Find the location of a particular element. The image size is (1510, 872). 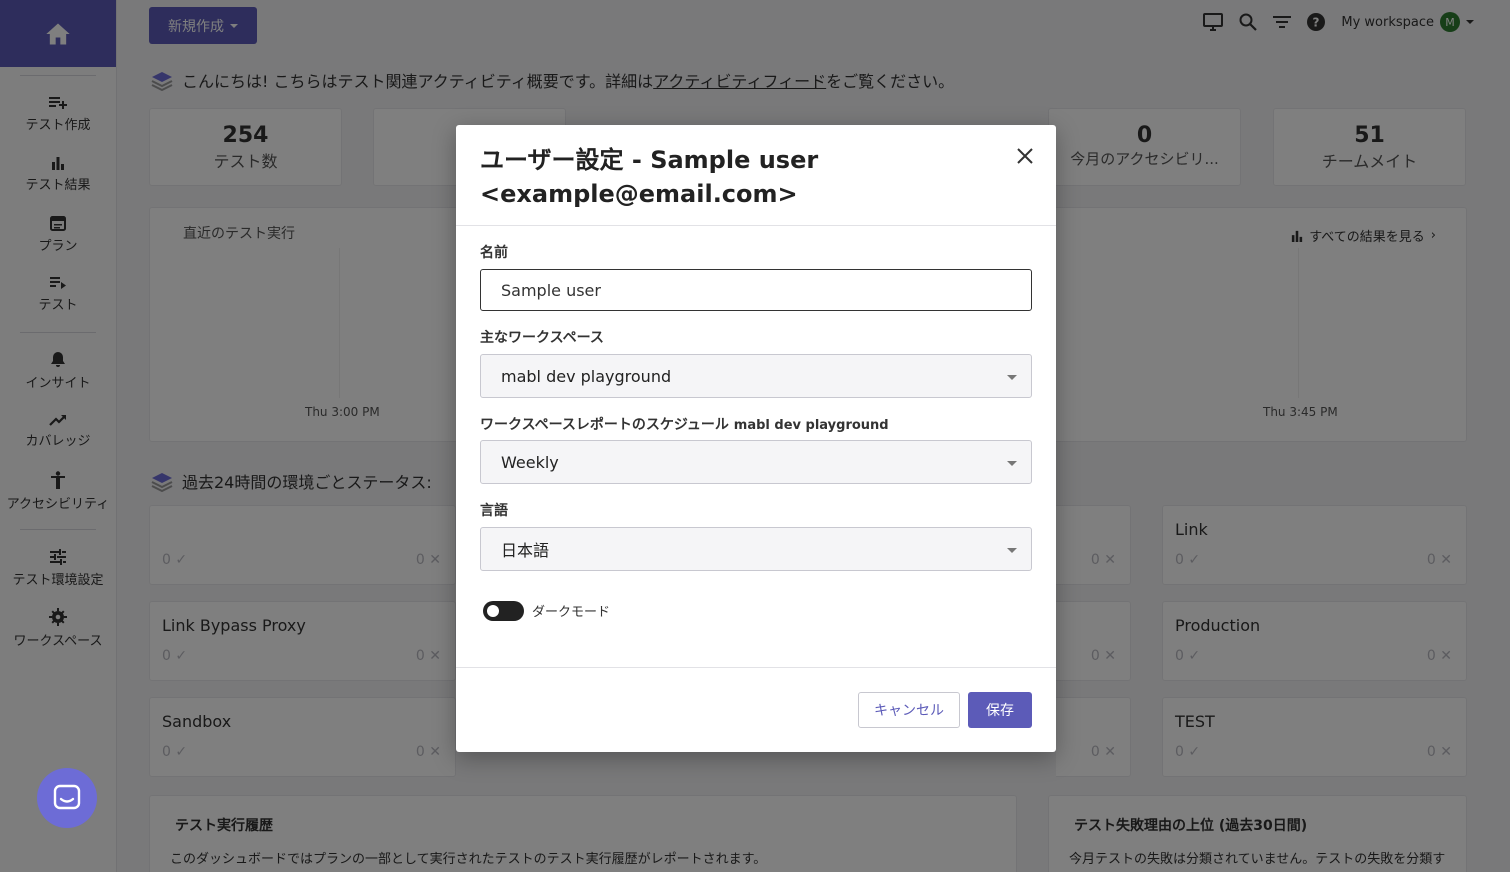

schedule-label: ワークスペースレポートのスケジュール mabl dev playground is located at coordinates (684, 424).